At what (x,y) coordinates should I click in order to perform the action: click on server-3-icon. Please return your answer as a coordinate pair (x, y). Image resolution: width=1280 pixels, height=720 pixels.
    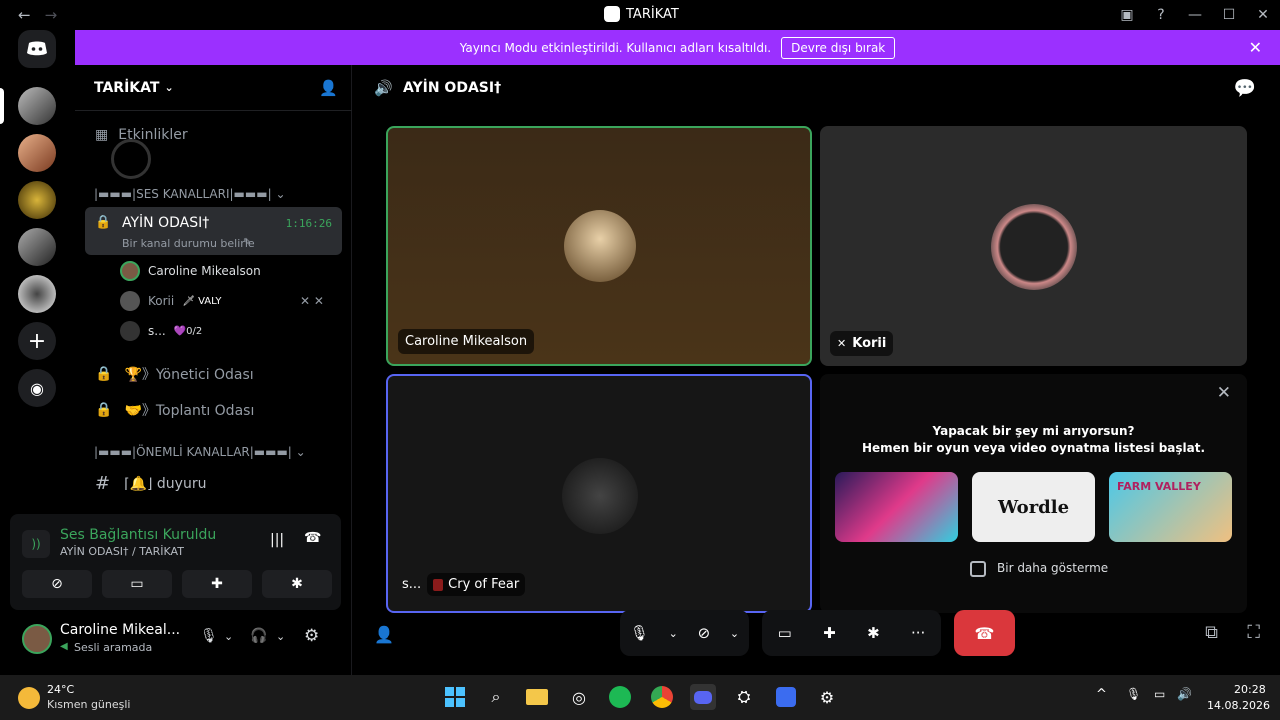
    Looking at the image, I should click on (37, 200).